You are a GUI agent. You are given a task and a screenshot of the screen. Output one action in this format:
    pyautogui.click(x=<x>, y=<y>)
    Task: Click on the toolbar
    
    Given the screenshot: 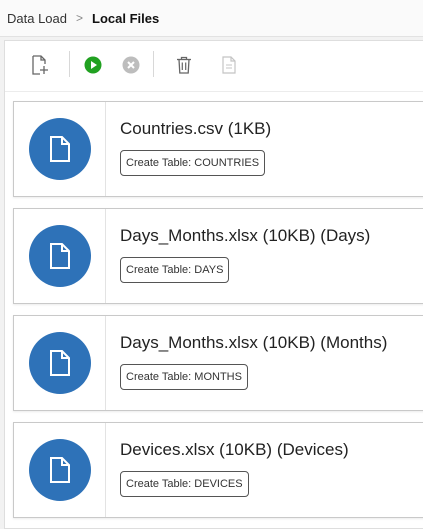 What is the action you would take?
    pyautogui.click(x=214, y=66)
    